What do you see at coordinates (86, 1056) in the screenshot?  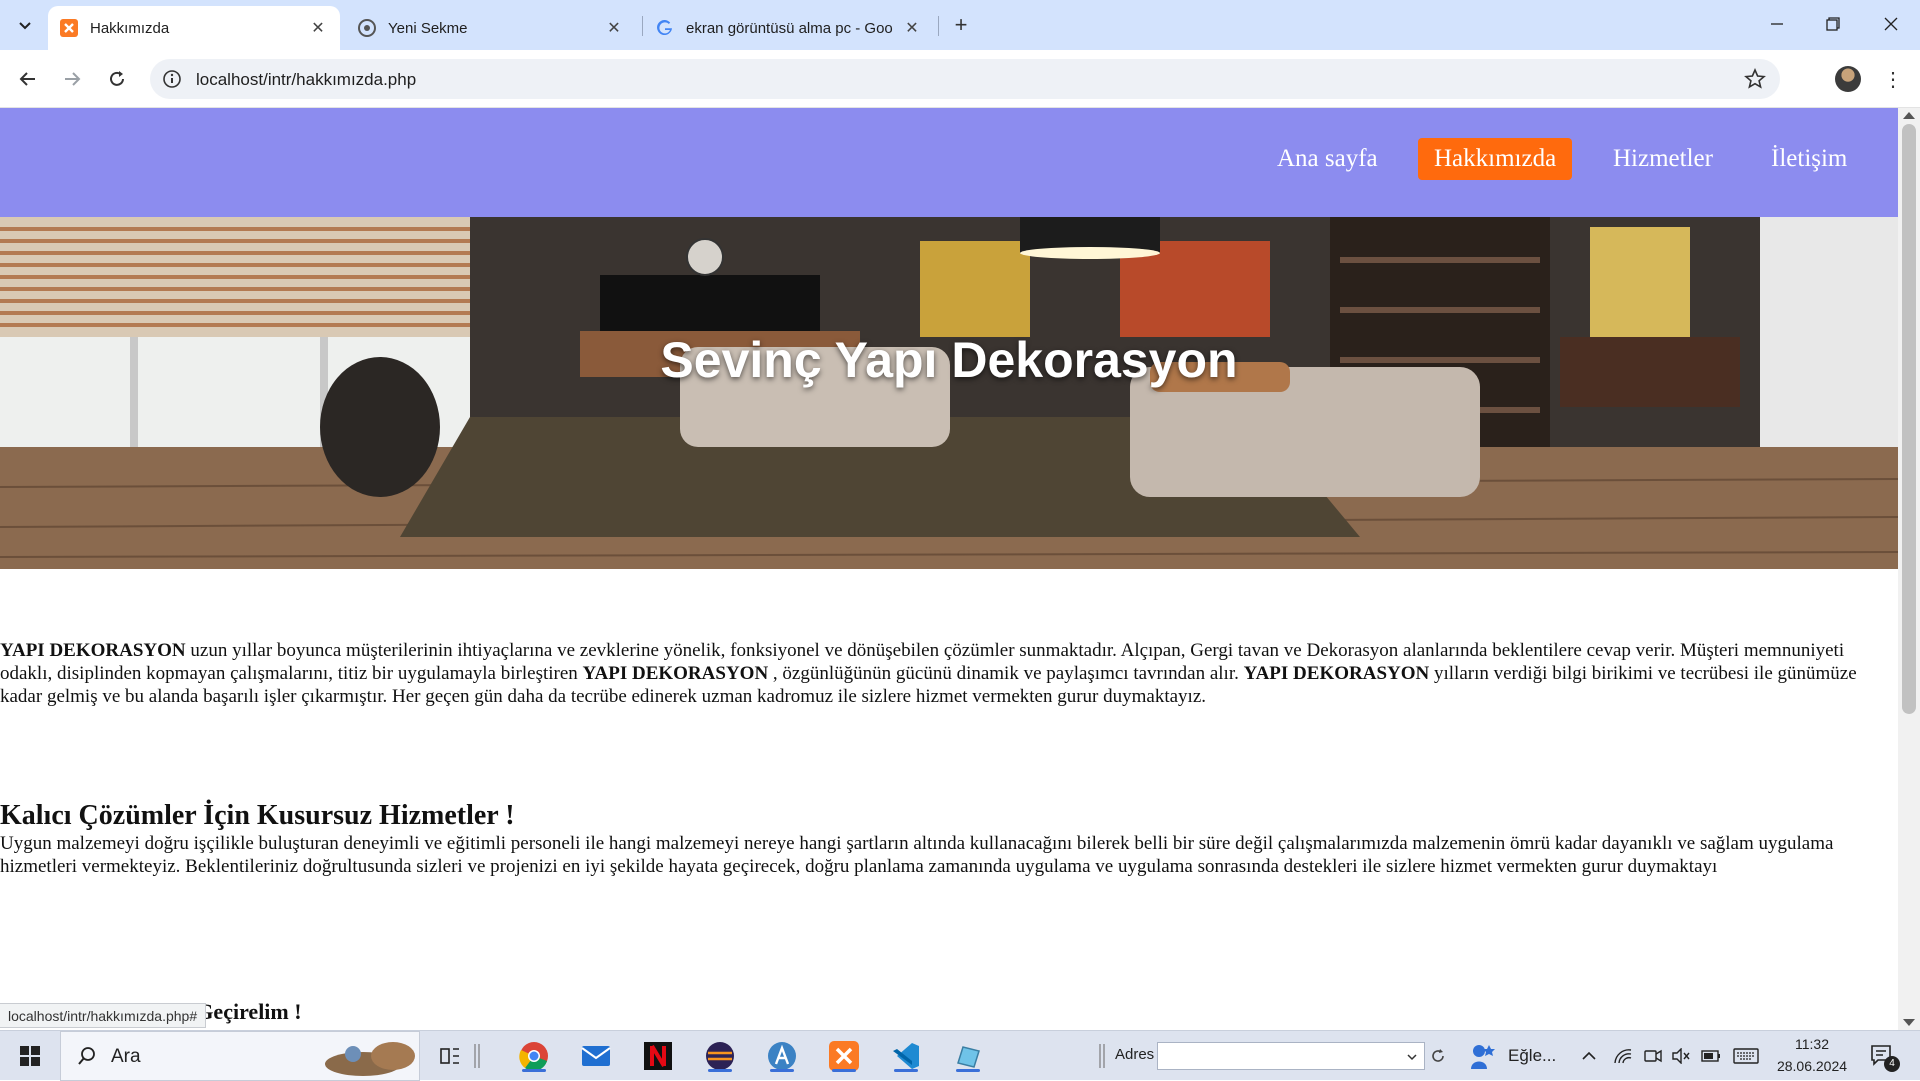 I see `search-icon` at bounding box center [86, 1056].